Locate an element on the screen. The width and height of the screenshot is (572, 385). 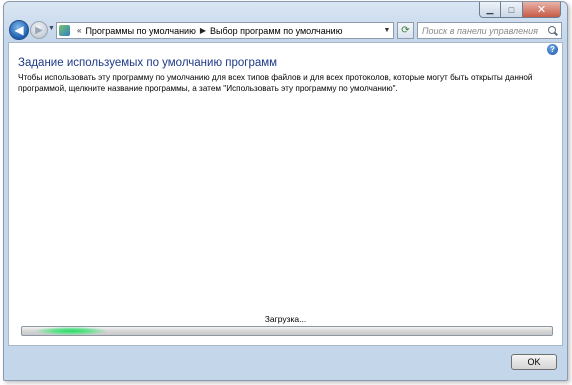
progress-bar is located at coordinates (287, 331).